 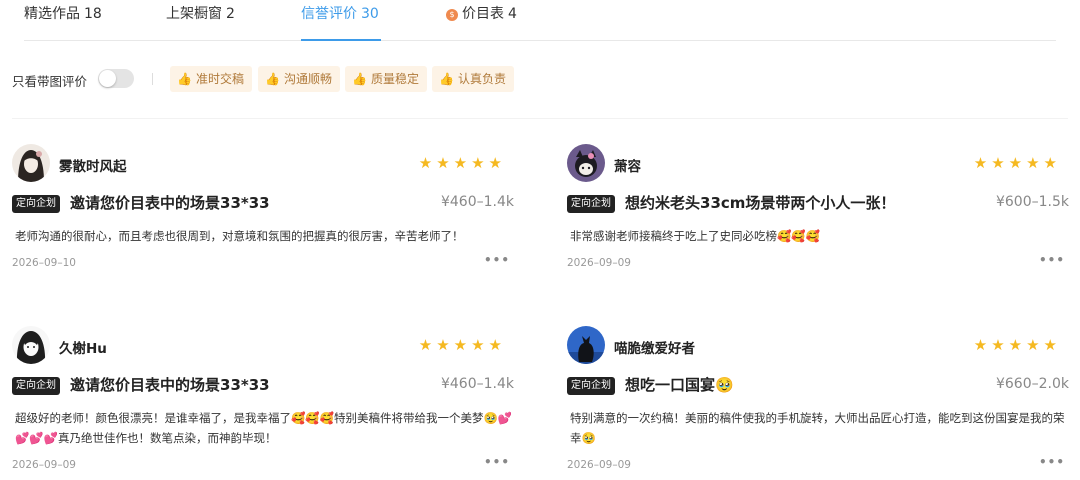 I want to click on filter-chip-responsible: 👍 认真负责, so click(x=473, y=79).